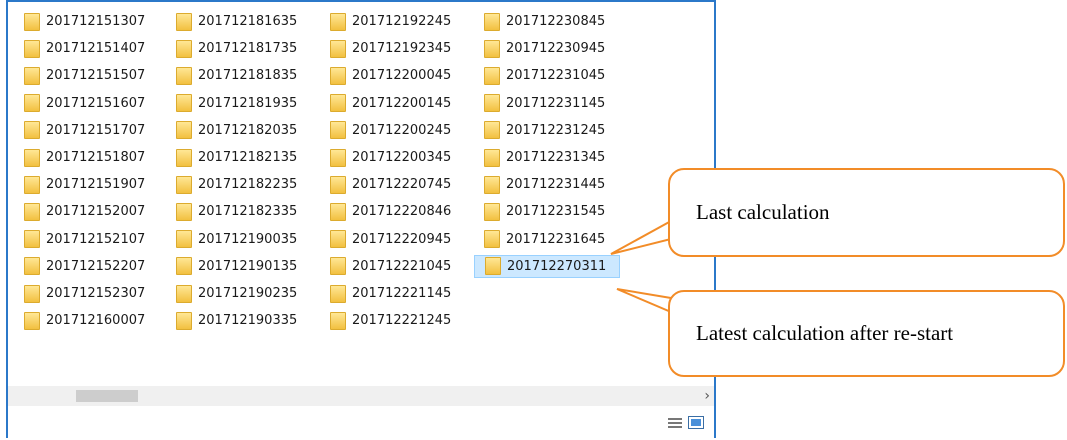 This screenshot has width=1067, height=440. What do you see at coordinates (248, 157) in the screenshot?
I see `folder-name: 201712182135` at bounding box center [248, 157].